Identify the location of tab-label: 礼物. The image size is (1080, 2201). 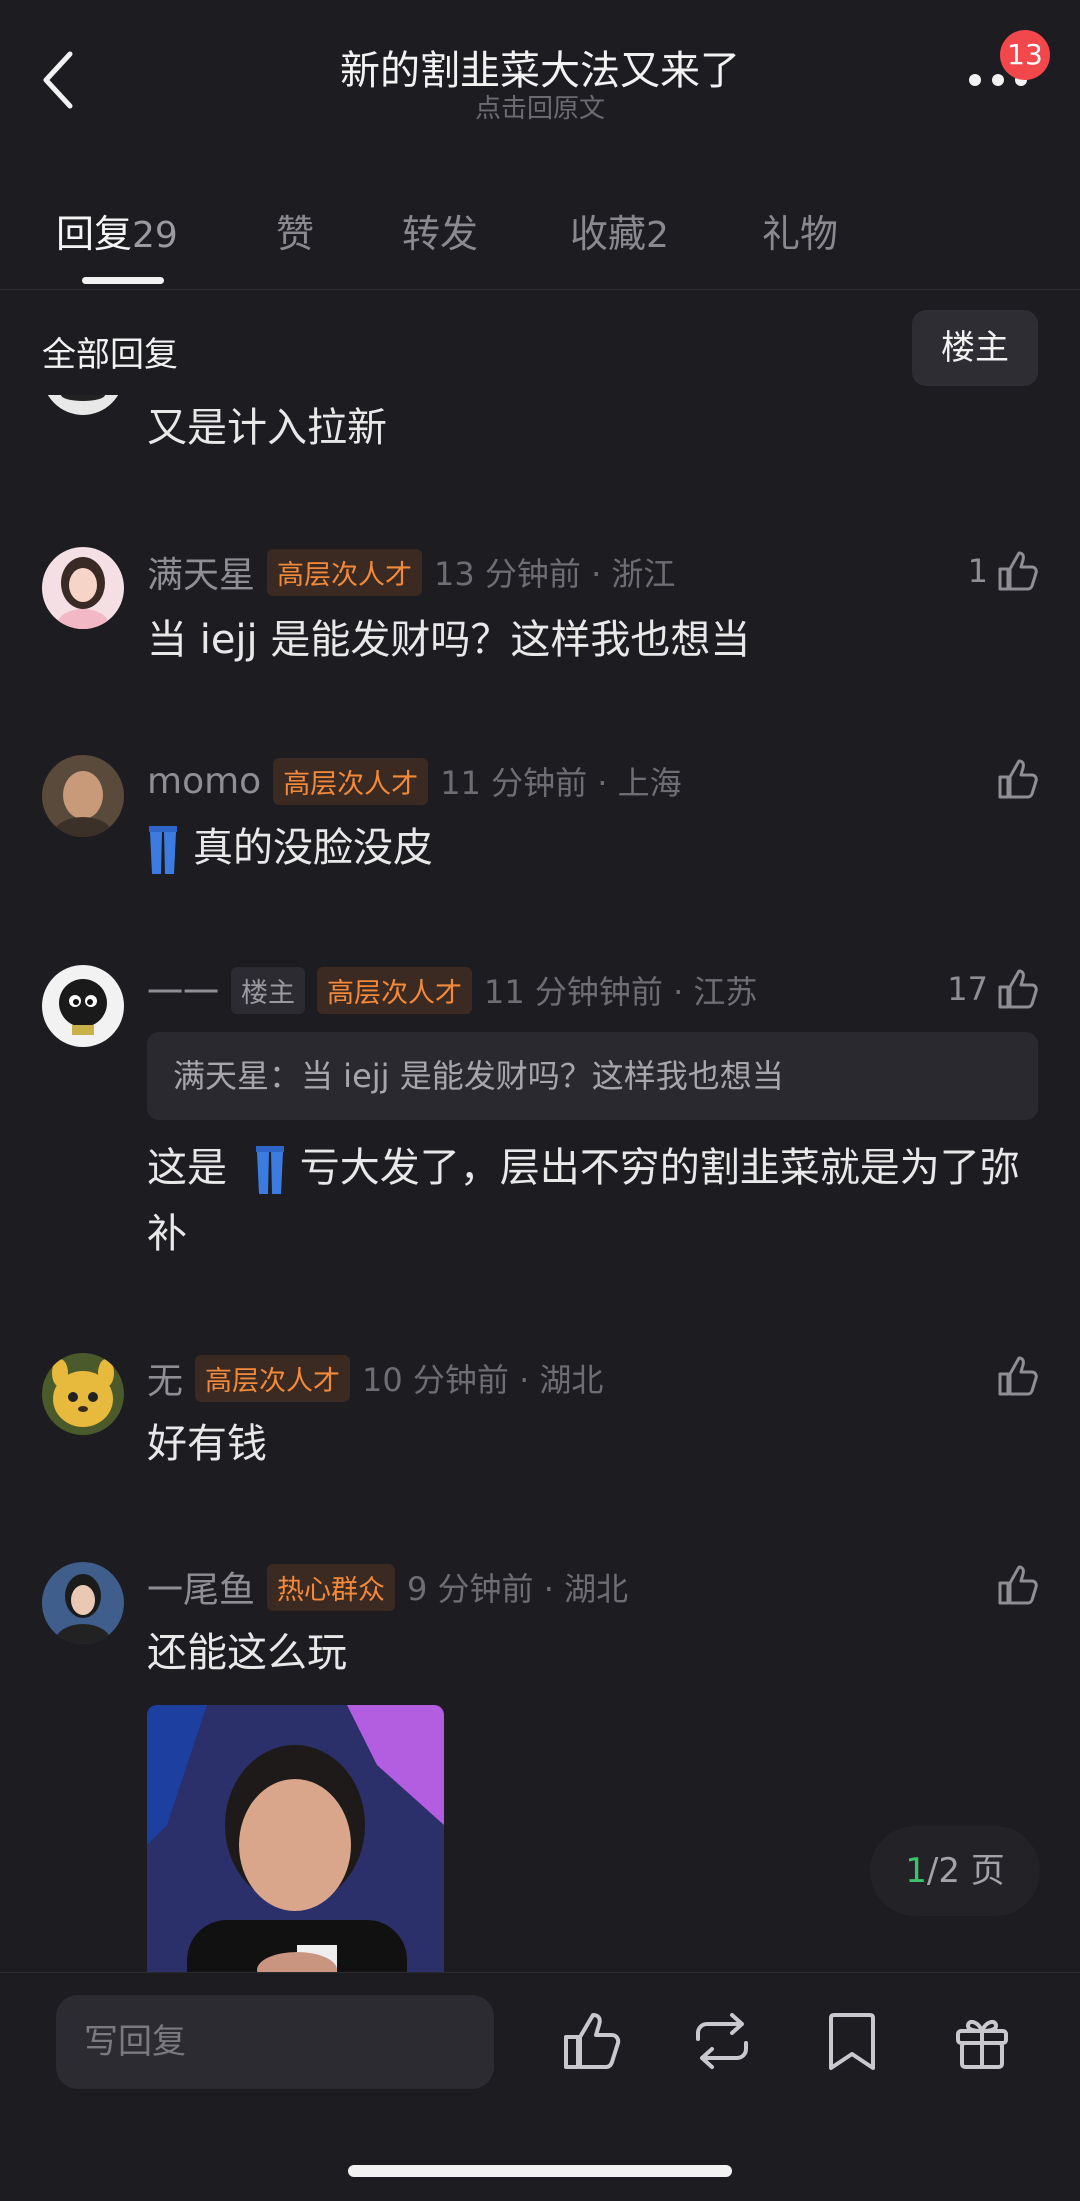
(800, 234).